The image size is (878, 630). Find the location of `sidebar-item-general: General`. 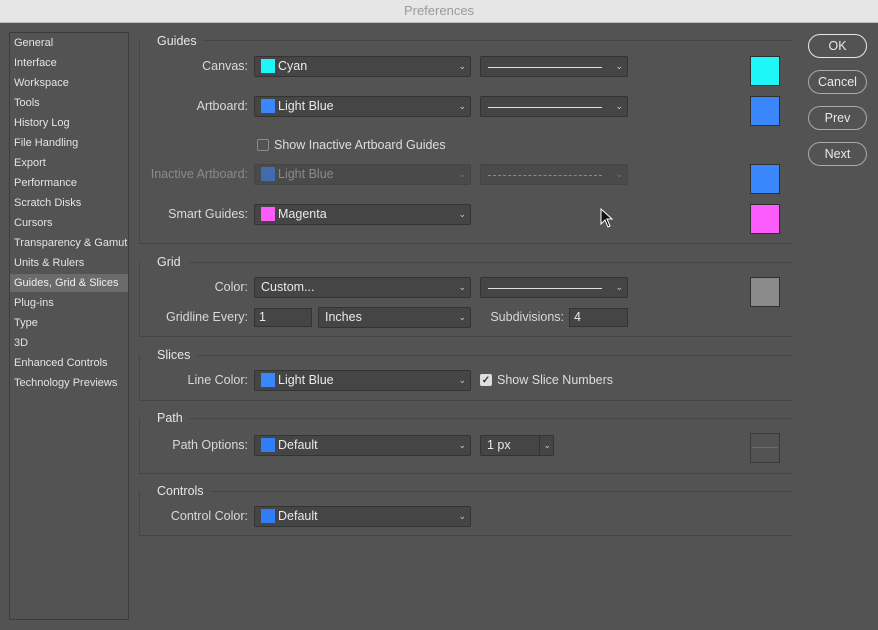

sidebar-item-general: General is located at coordinates (69, 43).